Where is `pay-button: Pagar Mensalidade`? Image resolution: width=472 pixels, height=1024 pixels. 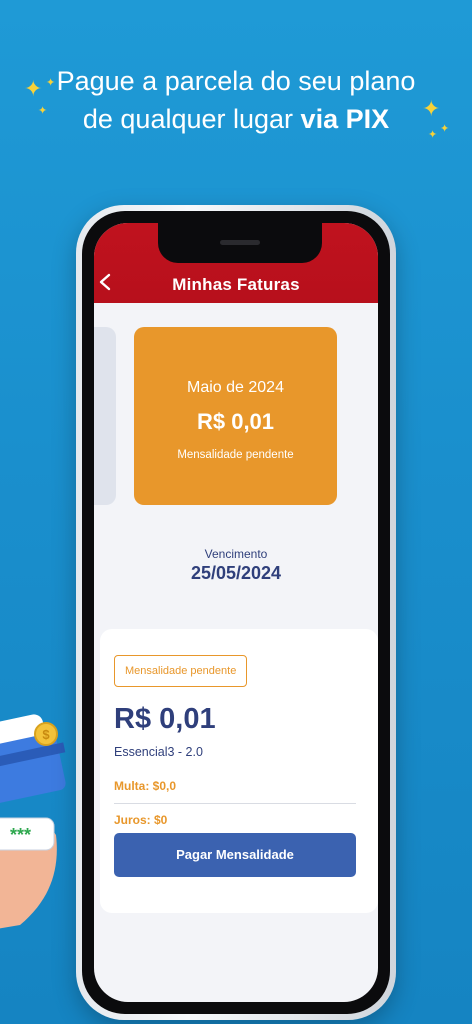
pay-button: Pagar Mensalidade is located at coordinates (235, 855).